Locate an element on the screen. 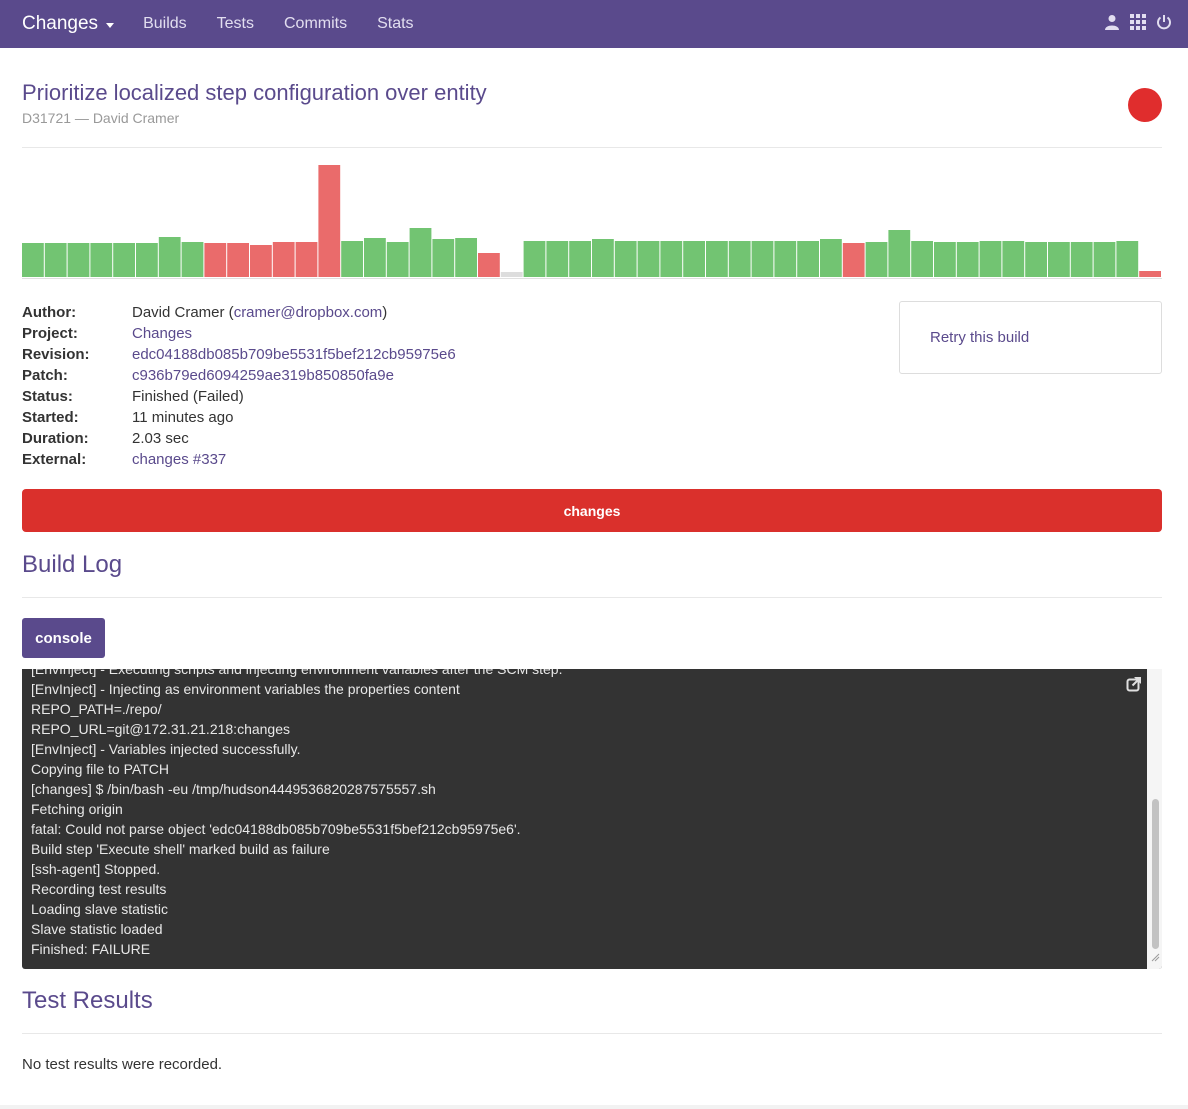  footer-divider is located at coordinates (594, 1107).